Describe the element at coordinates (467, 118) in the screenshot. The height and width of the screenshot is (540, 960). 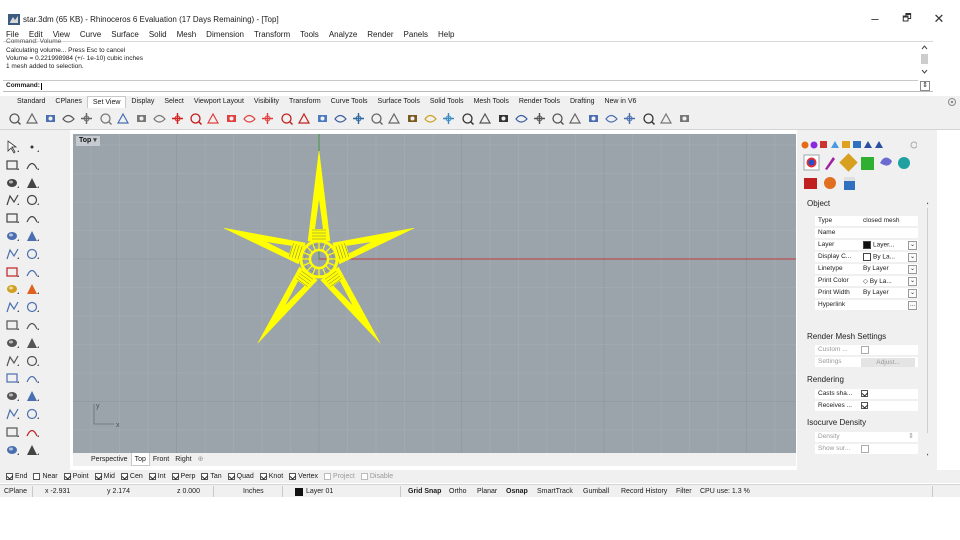
I see `plan-view-icon` at that location.